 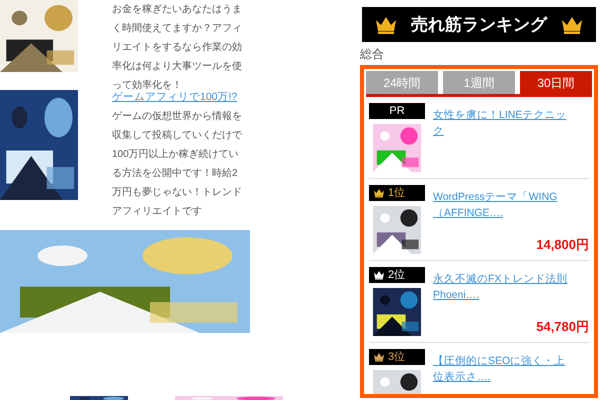 I want to click on period-tab: 30日間, so click(x=556, y=82).